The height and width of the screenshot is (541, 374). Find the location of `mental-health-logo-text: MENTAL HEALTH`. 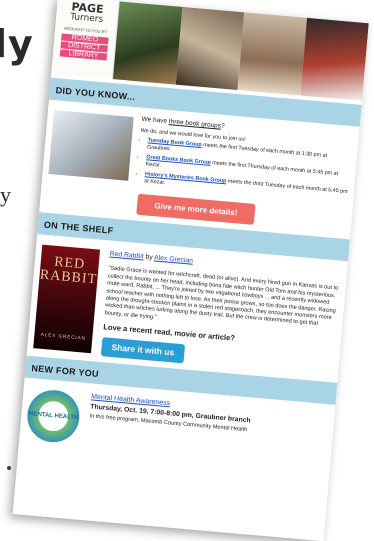

mental-health-logo-text: MENTAL HEALTH is located at coordinates (53, 416).